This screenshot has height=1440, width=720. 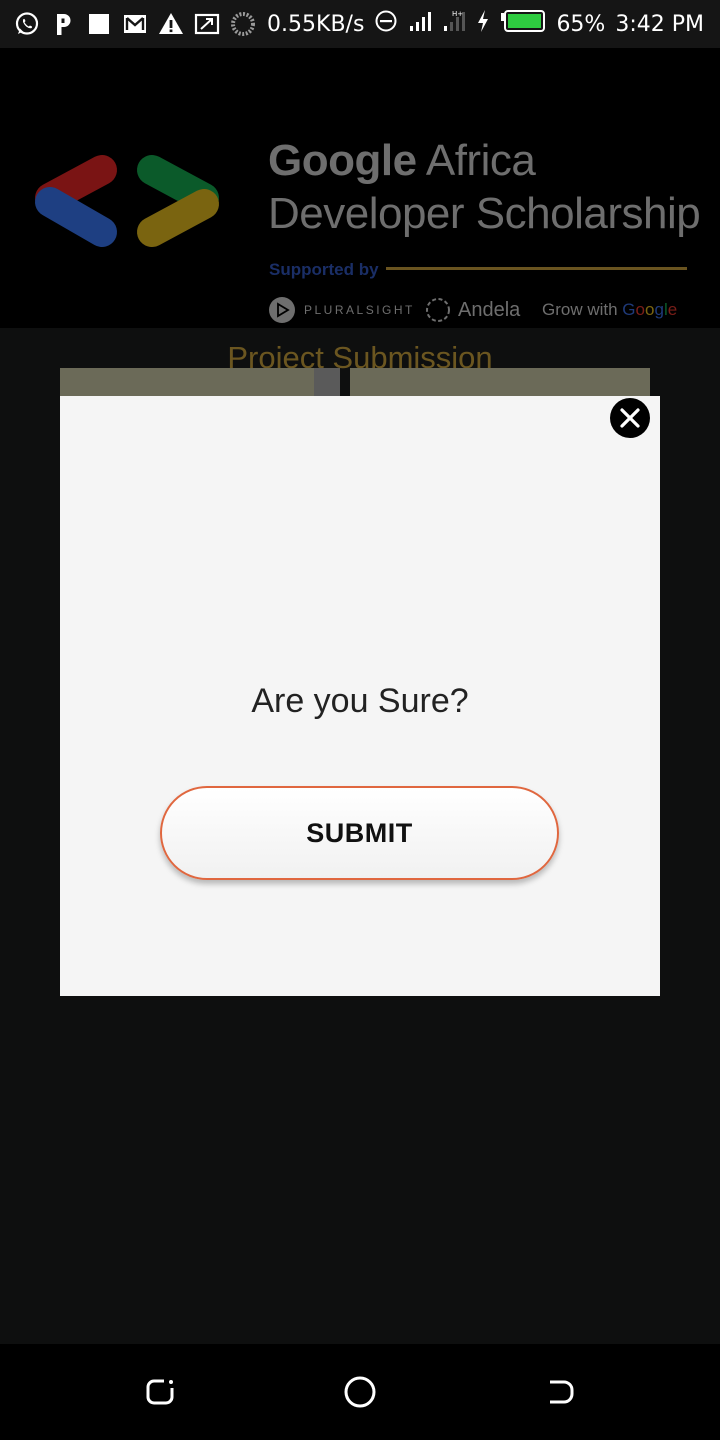 I want to click on home-button, so click(x=360, y=1392).